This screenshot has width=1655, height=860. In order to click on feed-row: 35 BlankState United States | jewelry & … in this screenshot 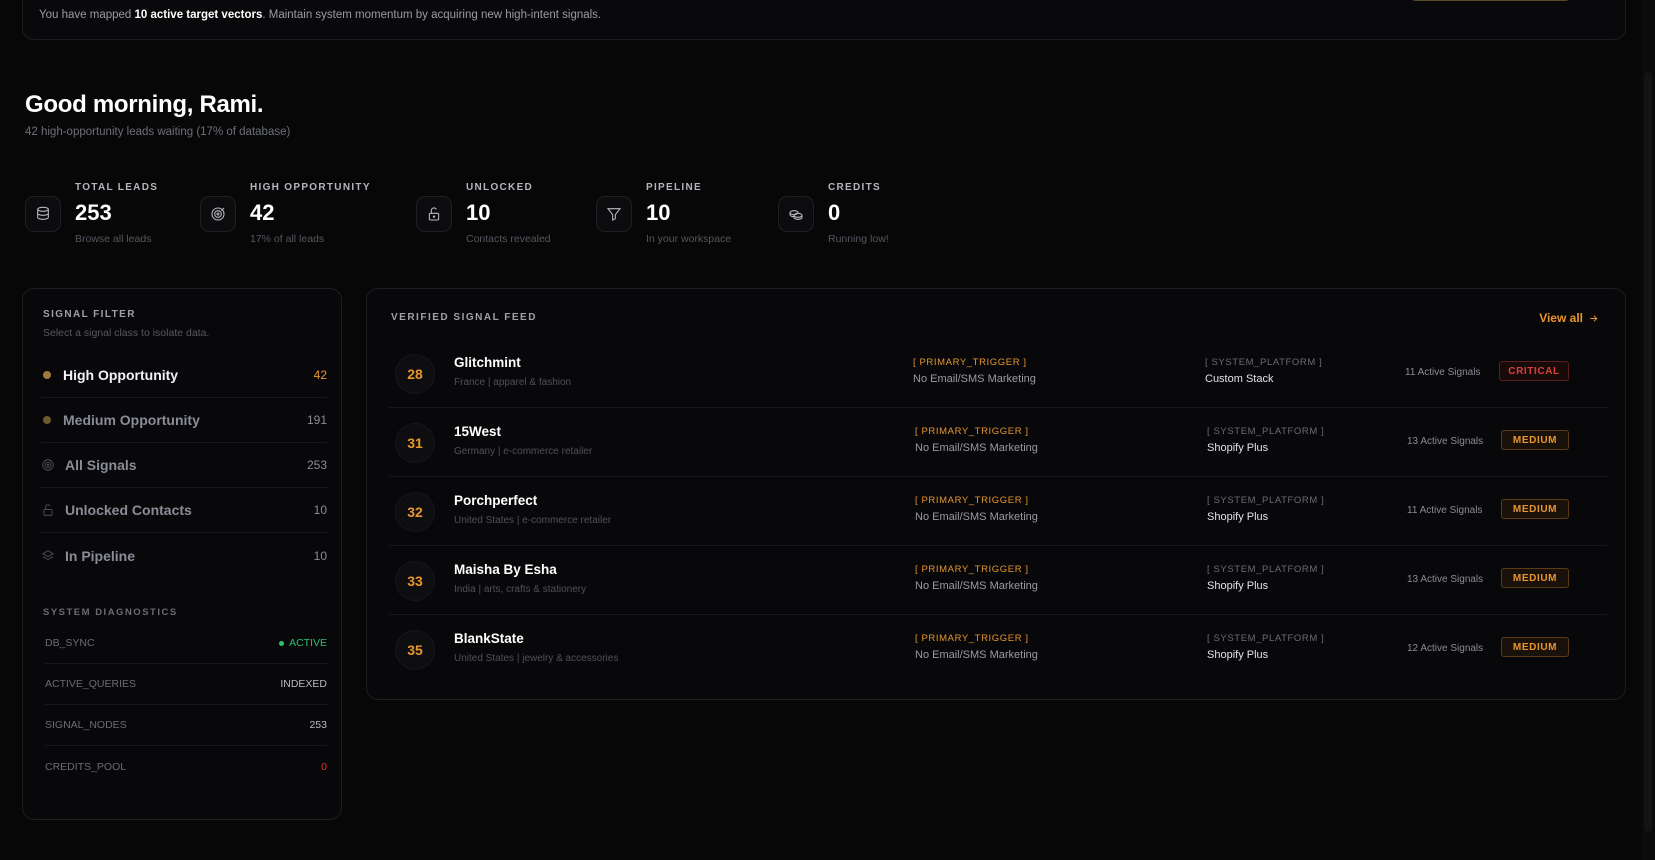, I will do `click(998, 649)`.